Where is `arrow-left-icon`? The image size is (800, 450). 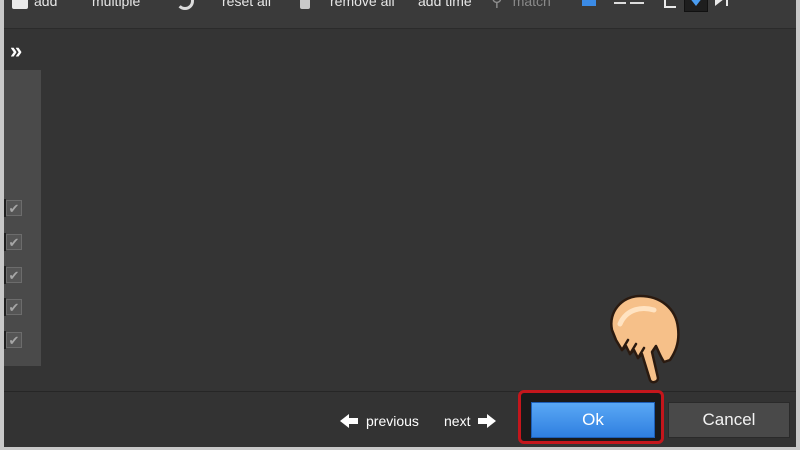
arrow-left-icon is located at coordinates (350, 421).